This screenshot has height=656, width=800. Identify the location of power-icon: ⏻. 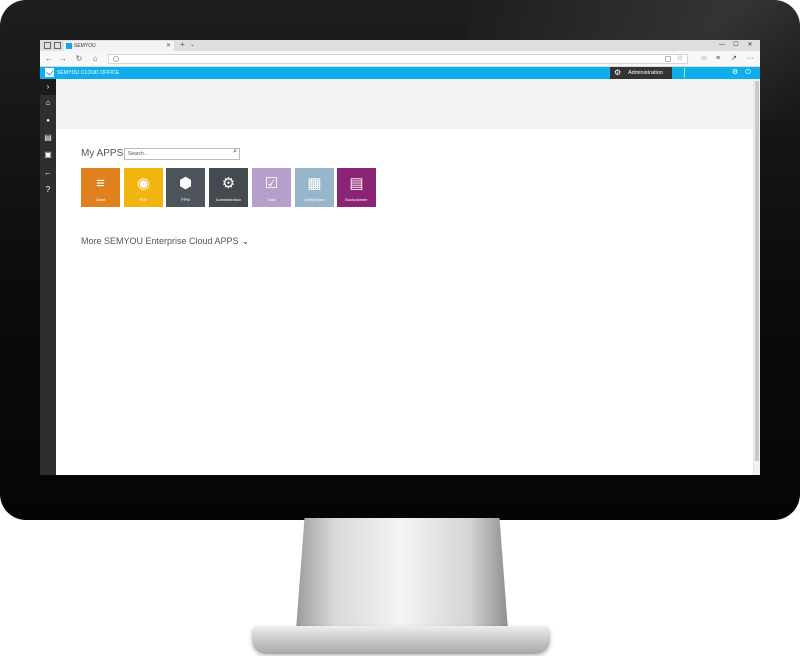
(748, 73).